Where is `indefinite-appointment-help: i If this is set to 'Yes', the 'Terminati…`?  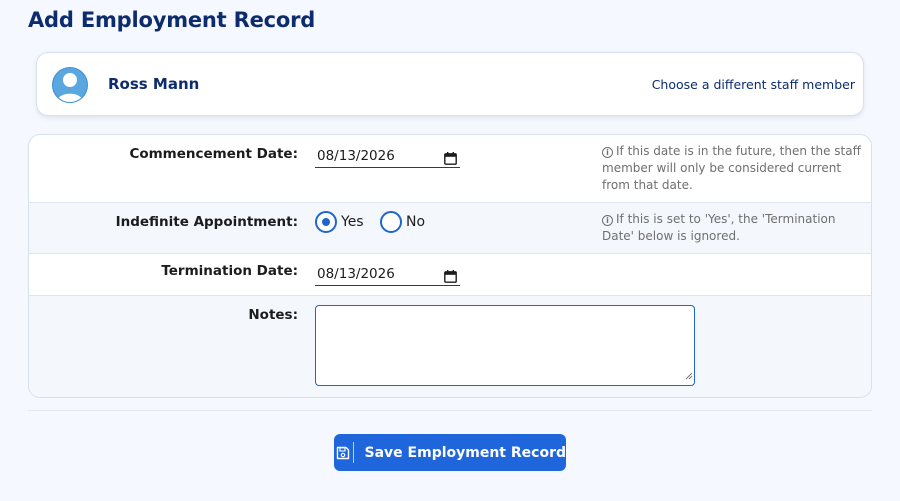 indefinite-appointment-help: i If this is set to 'Yes', the 'Terminati… is located at coordinates (733, 228).